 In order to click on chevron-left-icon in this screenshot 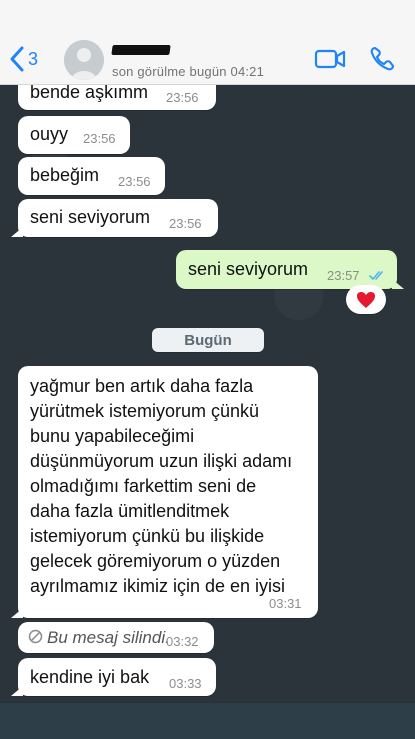, I will do `click(17, 59)`.